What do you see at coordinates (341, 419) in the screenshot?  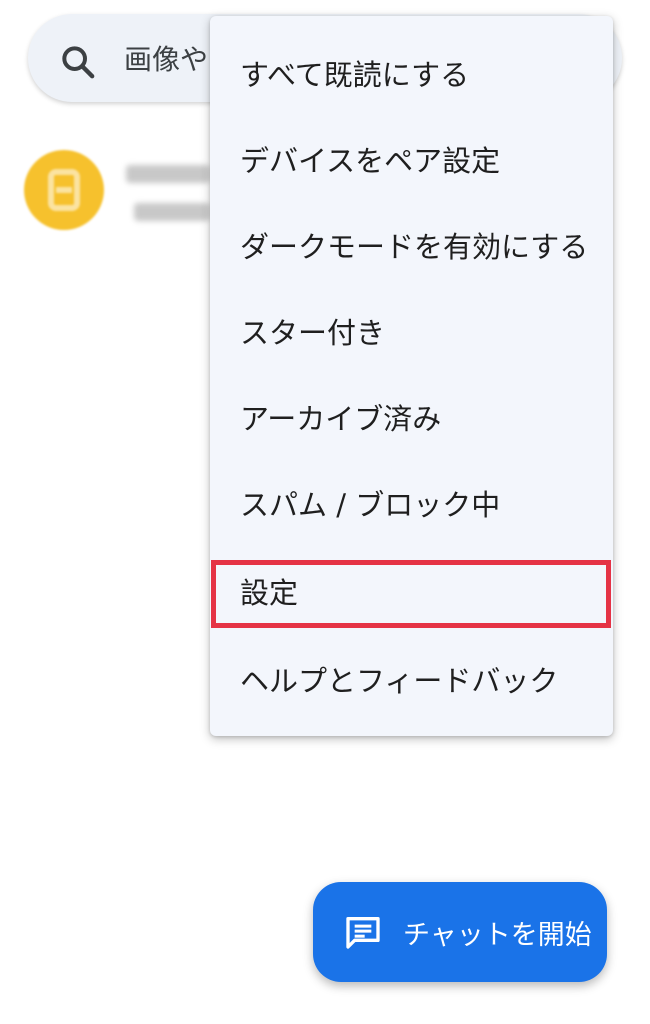 I see `menu-item-label: アーカイブ済み` at bounding box center [341, 419].